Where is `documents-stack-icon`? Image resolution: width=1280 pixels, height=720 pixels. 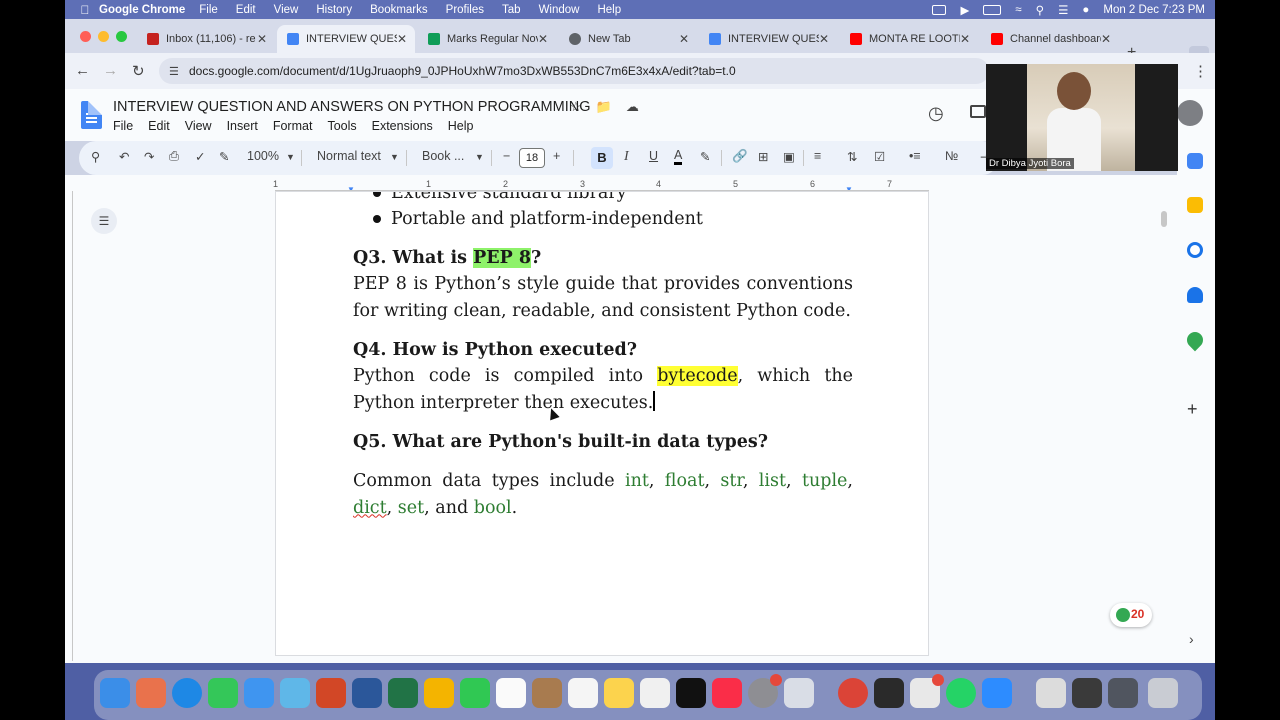
documents-stack-icon is located at coordinates (1087, 693).